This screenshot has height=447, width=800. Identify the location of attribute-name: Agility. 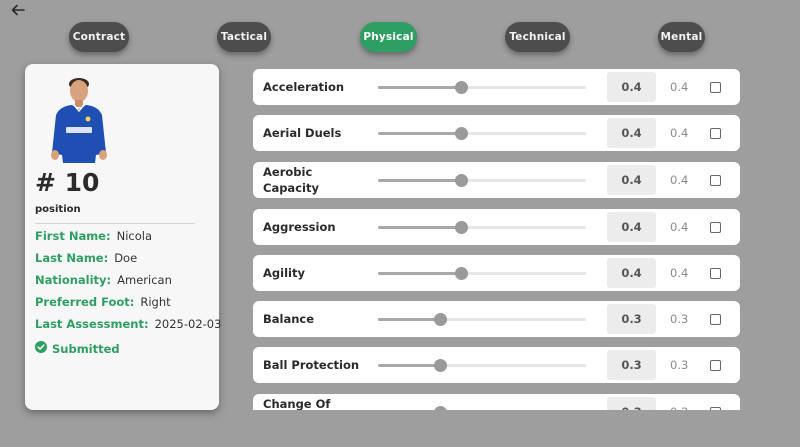
(284, 273).